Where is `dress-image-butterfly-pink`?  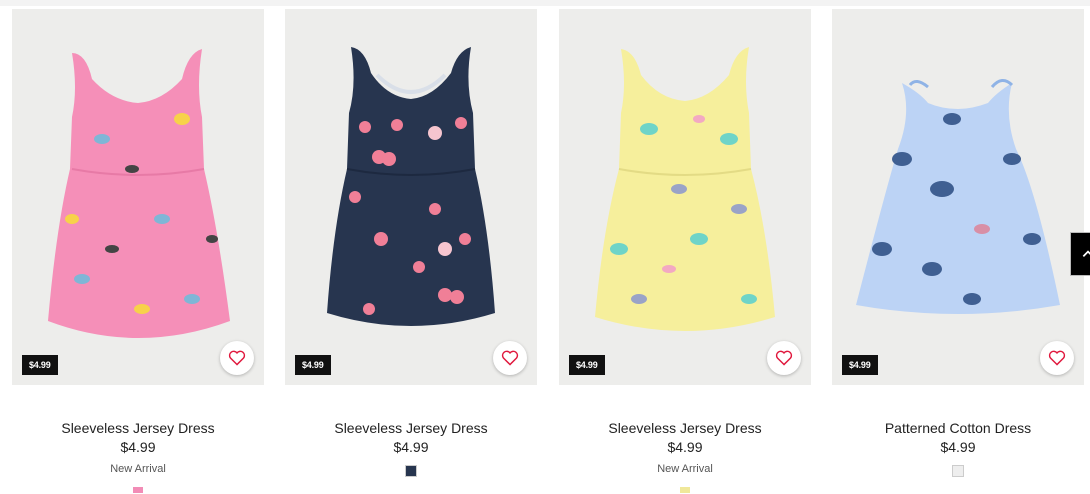 dress-image-butterfly-pink is located at coordinates (139, 193).